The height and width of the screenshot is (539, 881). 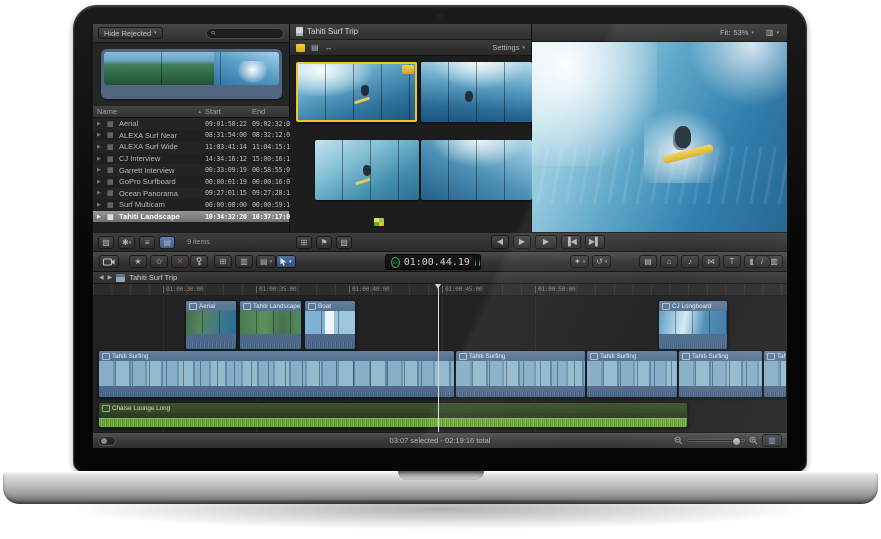 I want to click on multicam-angle-badge, so click(x=379, y=222).